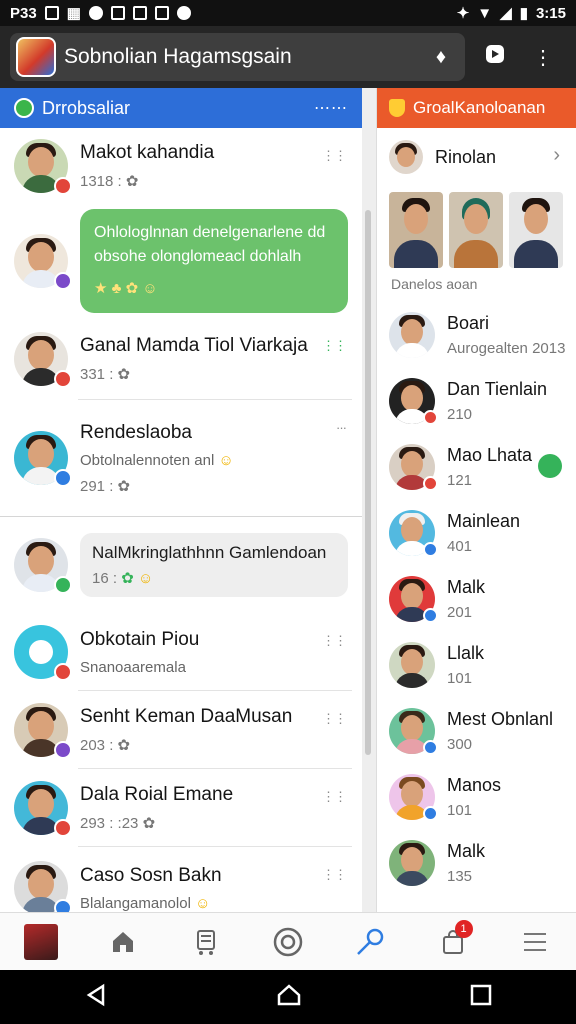  I want to click on chat-bubble-icon, so click(550, 466).